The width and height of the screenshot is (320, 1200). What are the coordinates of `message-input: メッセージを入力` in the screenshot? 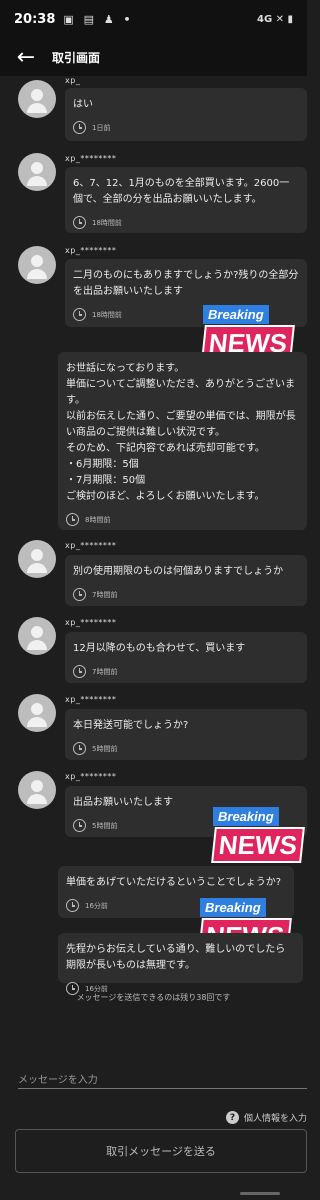 It's located at (162, 1078).